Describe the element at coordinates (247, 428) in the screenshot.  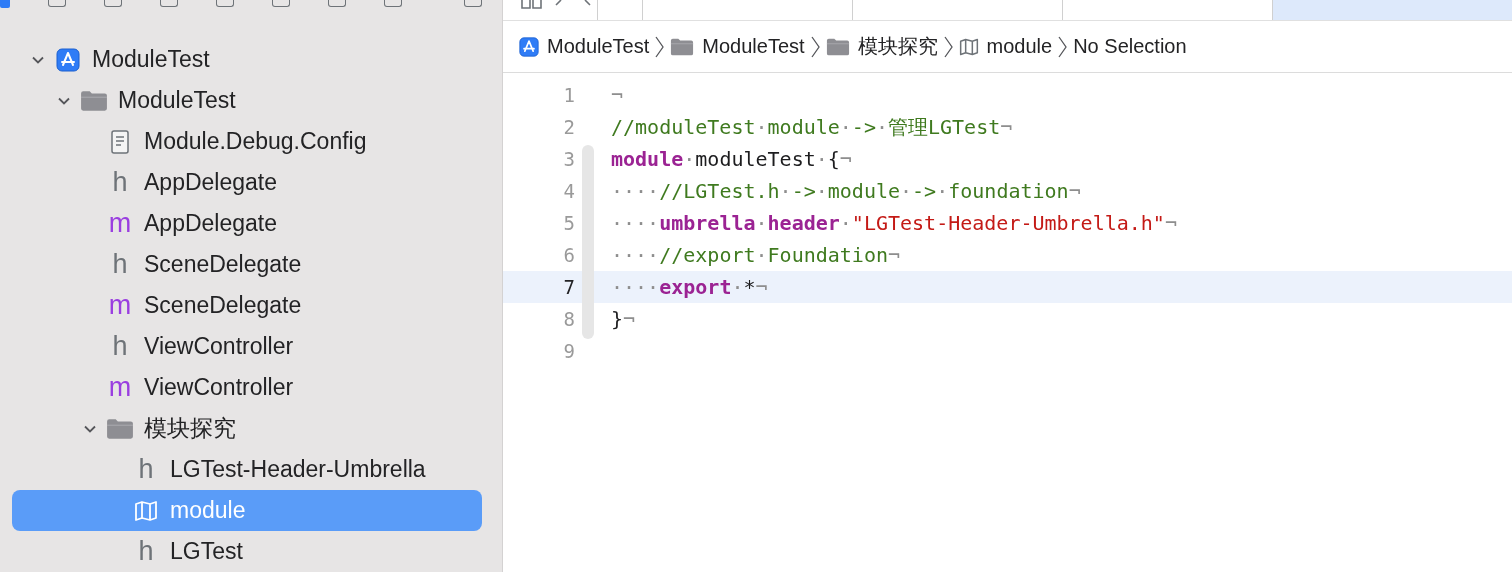
I see `navigator-item: 模块探究` at that location.